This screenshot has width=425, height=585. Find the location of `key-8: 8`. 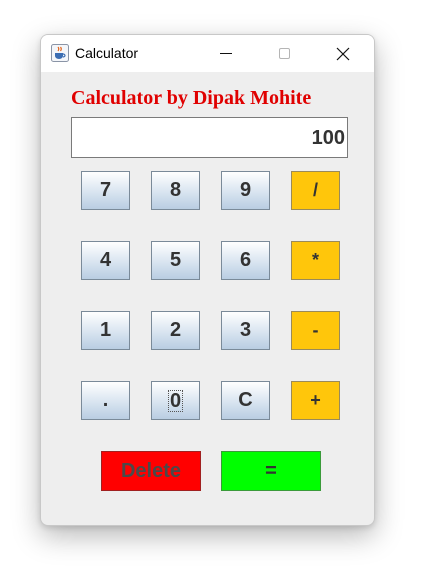

key-8: 8 is located at coordinates (175, 190).